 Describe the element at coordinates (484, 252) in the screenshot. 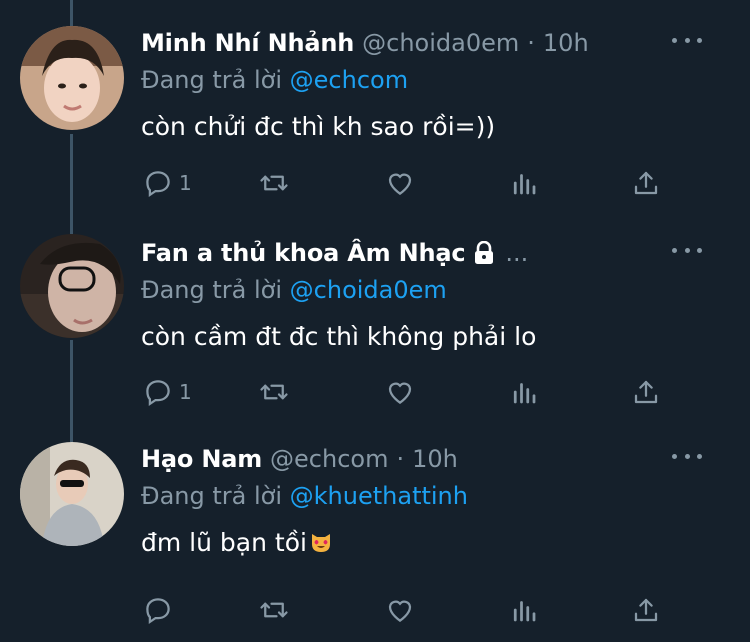

I see `lock-icon` at that location.